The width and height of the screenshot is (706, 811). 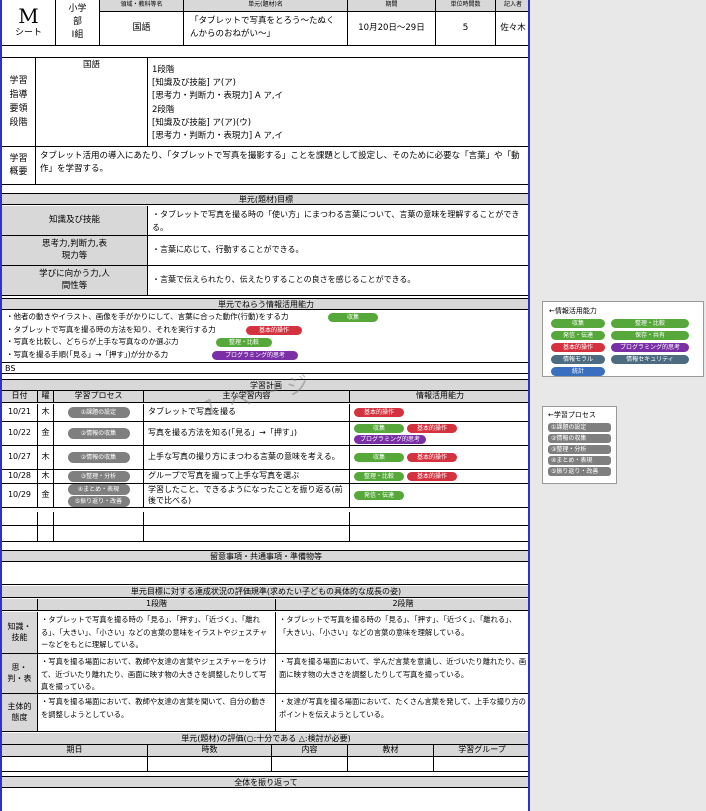 I want to click on sheet-id: M シート, so click(x=29, y=22).